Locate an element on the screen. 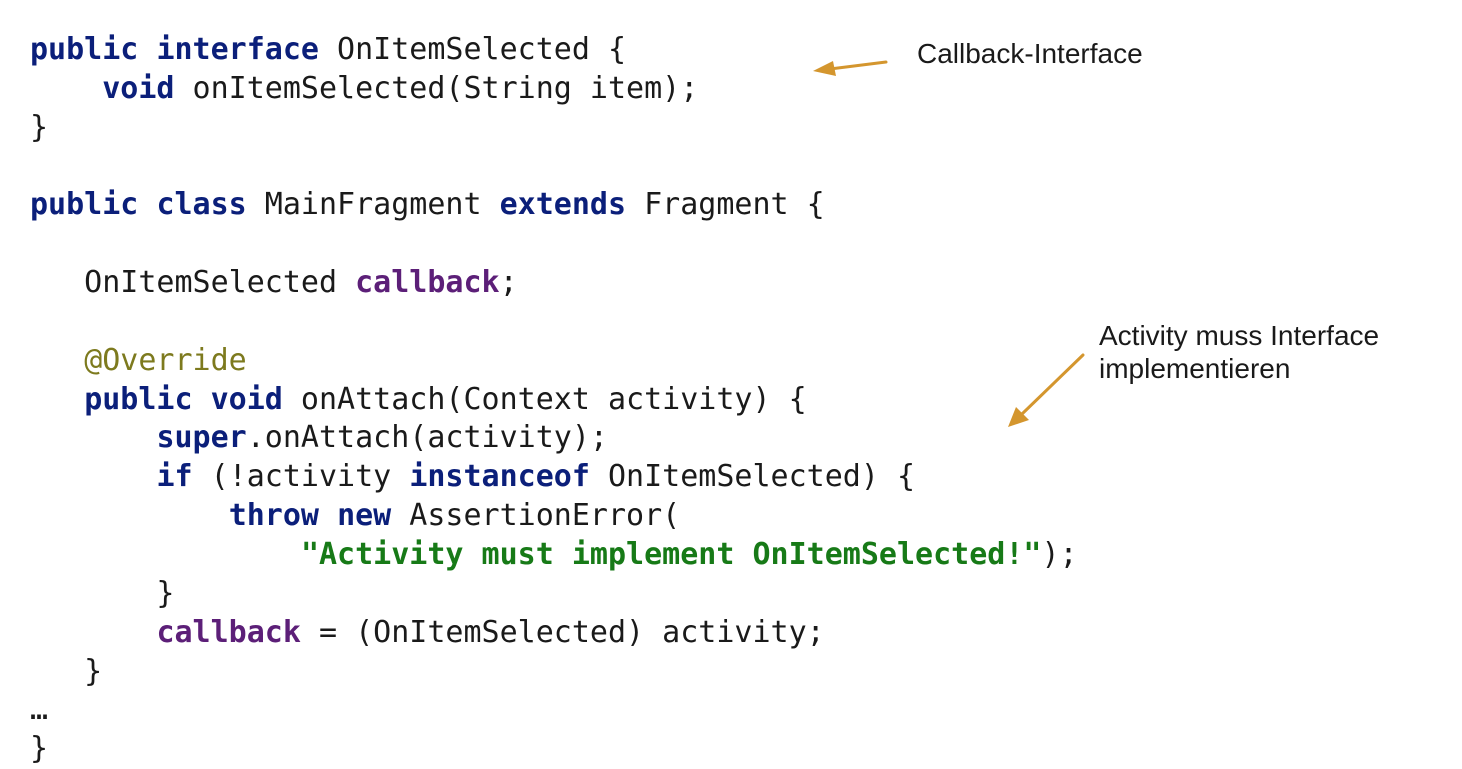  code-token: onAttach(Context activity) { is located at coordinates (544, 399).